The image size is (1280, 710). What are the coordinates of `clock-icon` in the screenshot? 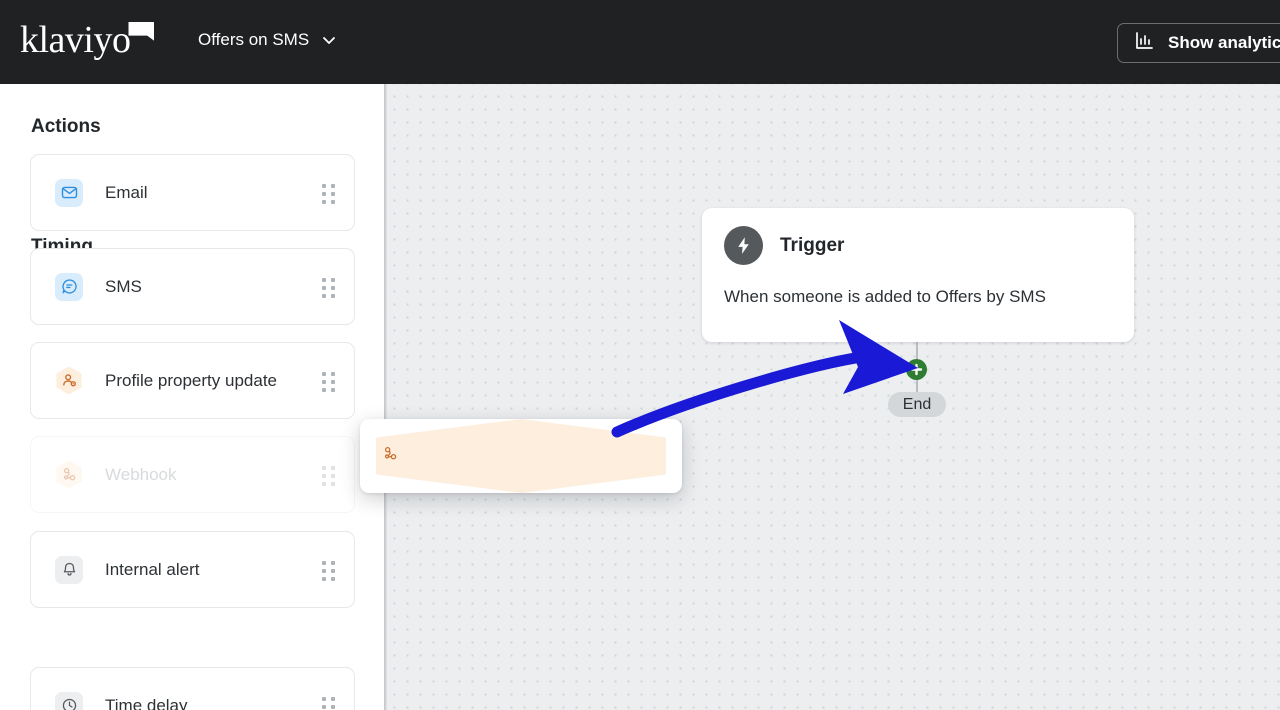 It's located at (69, 700).